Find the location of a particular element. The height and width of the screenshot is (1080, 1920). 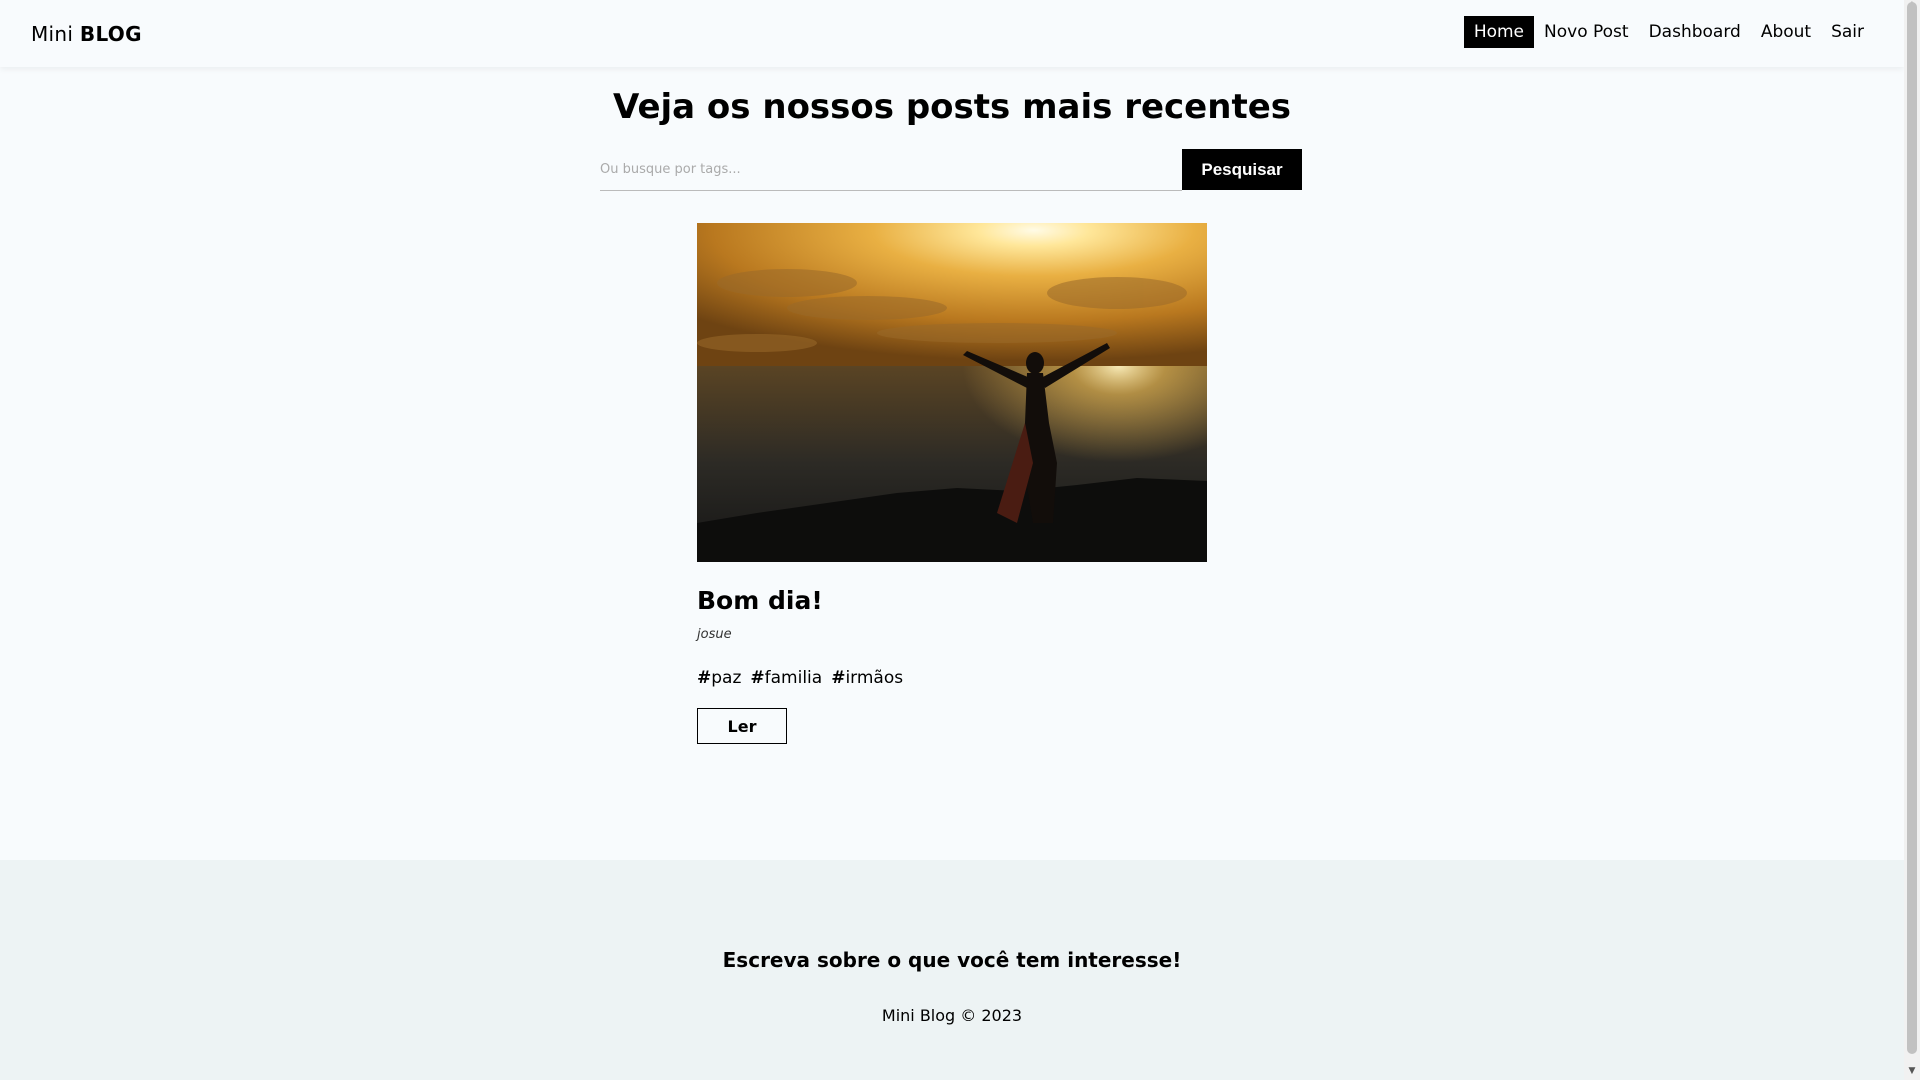

nav-links: Home Novo Post Dashboard About Sair is located at coordinates (1668, 32).